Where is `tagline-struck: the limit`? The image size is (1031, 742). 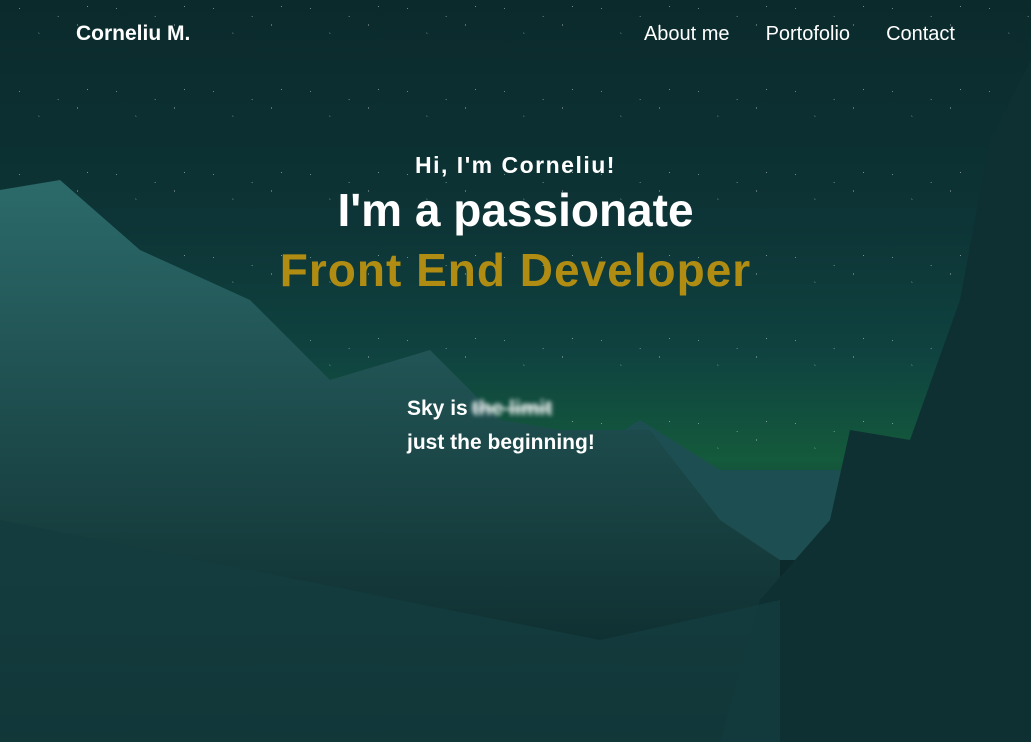
tagline-struck: the limit is located at coordinates (512, 408).